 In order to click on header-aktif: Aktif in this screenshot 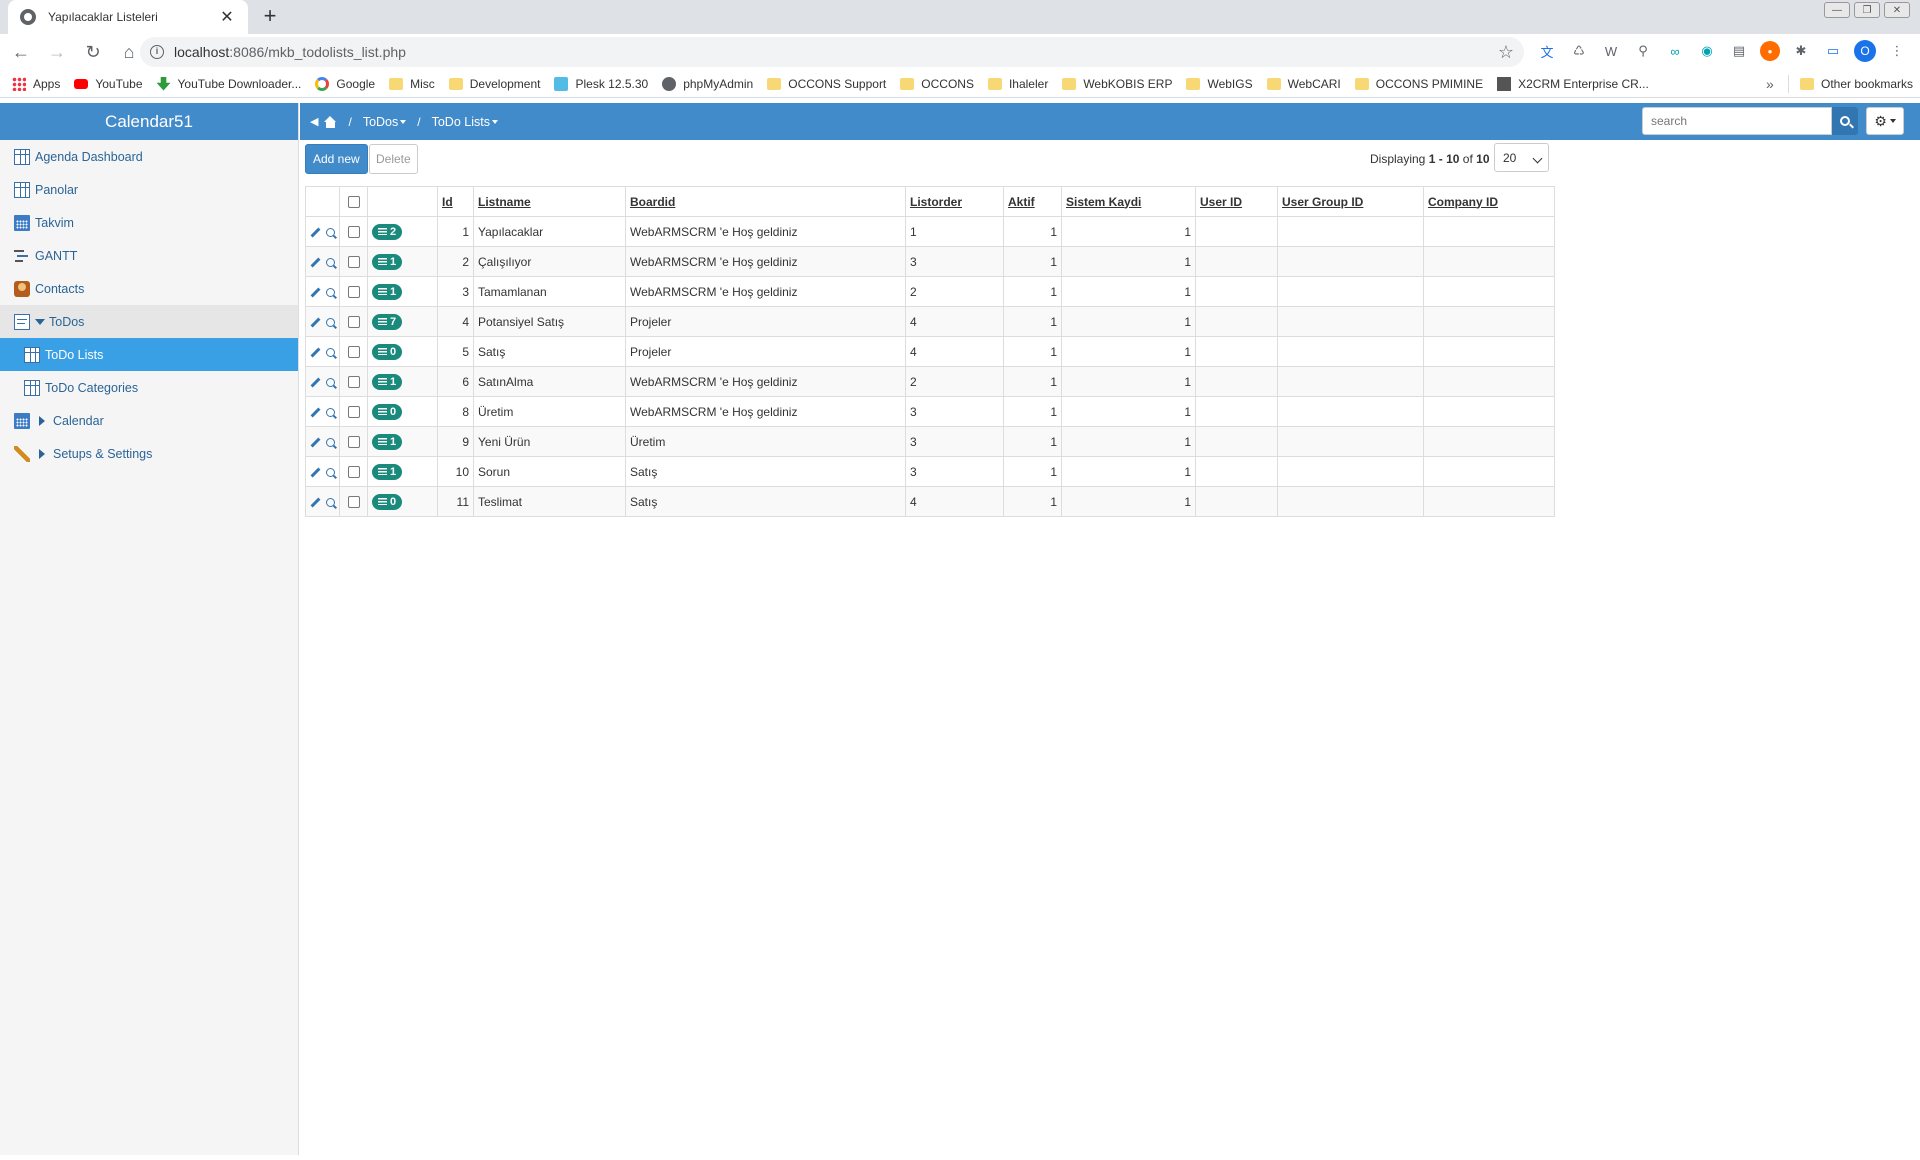, I will do `click(1032, 201)`.